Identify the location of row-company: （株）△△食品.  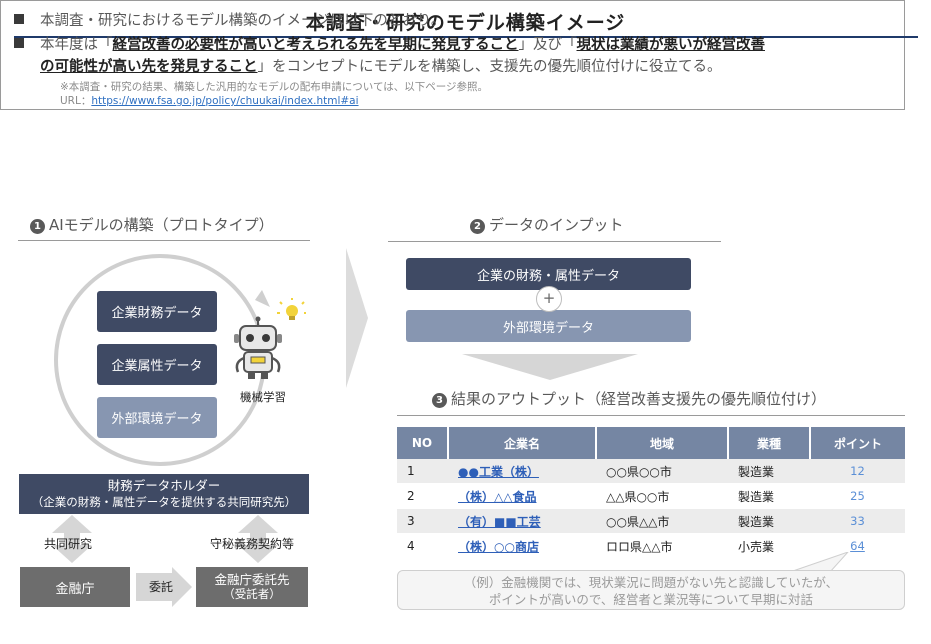
(522, 496).